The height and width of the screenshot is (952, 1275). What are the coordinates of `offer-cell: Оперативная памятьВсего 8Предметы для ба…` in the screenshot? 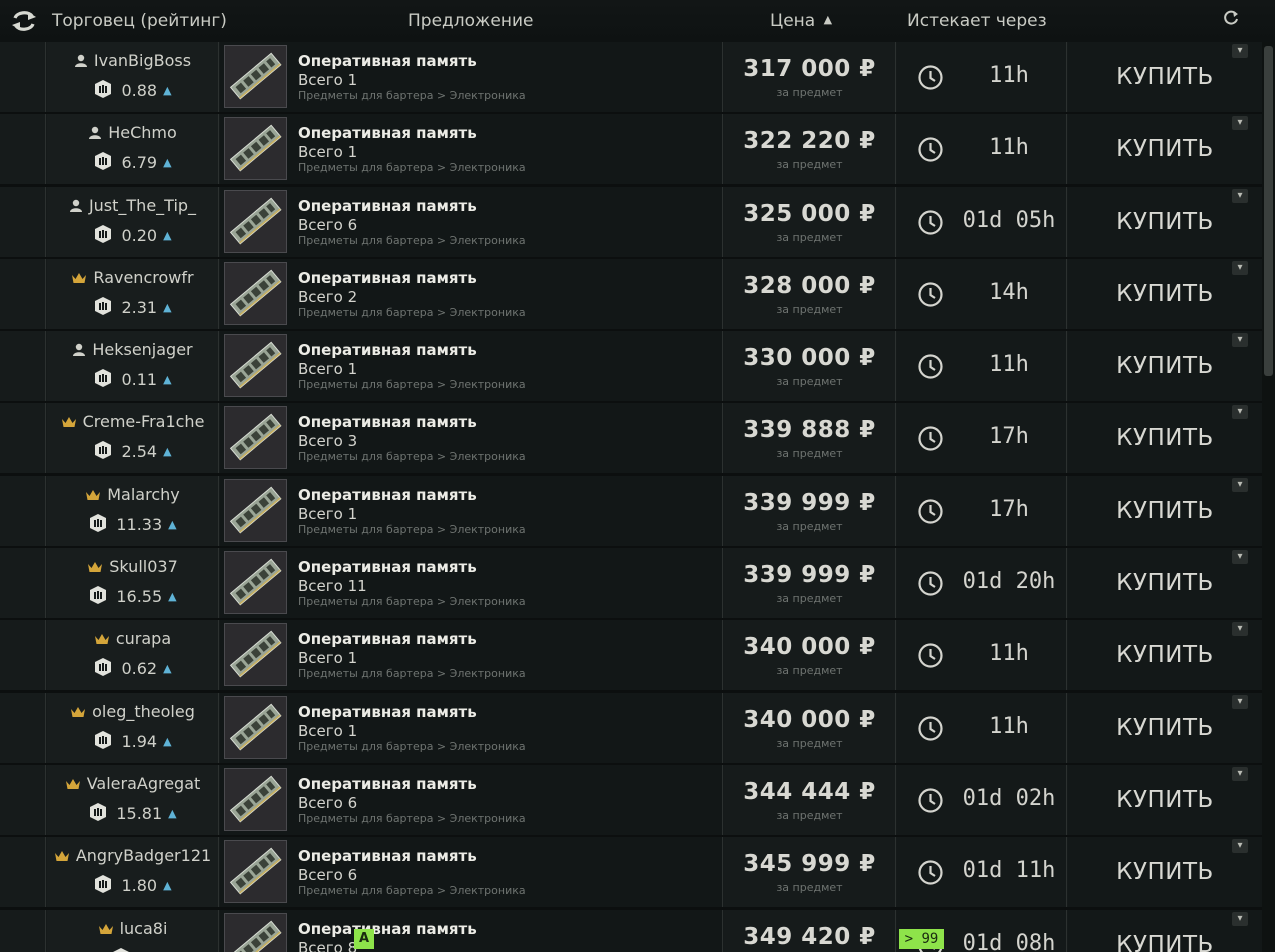 It's located at (471, 930).